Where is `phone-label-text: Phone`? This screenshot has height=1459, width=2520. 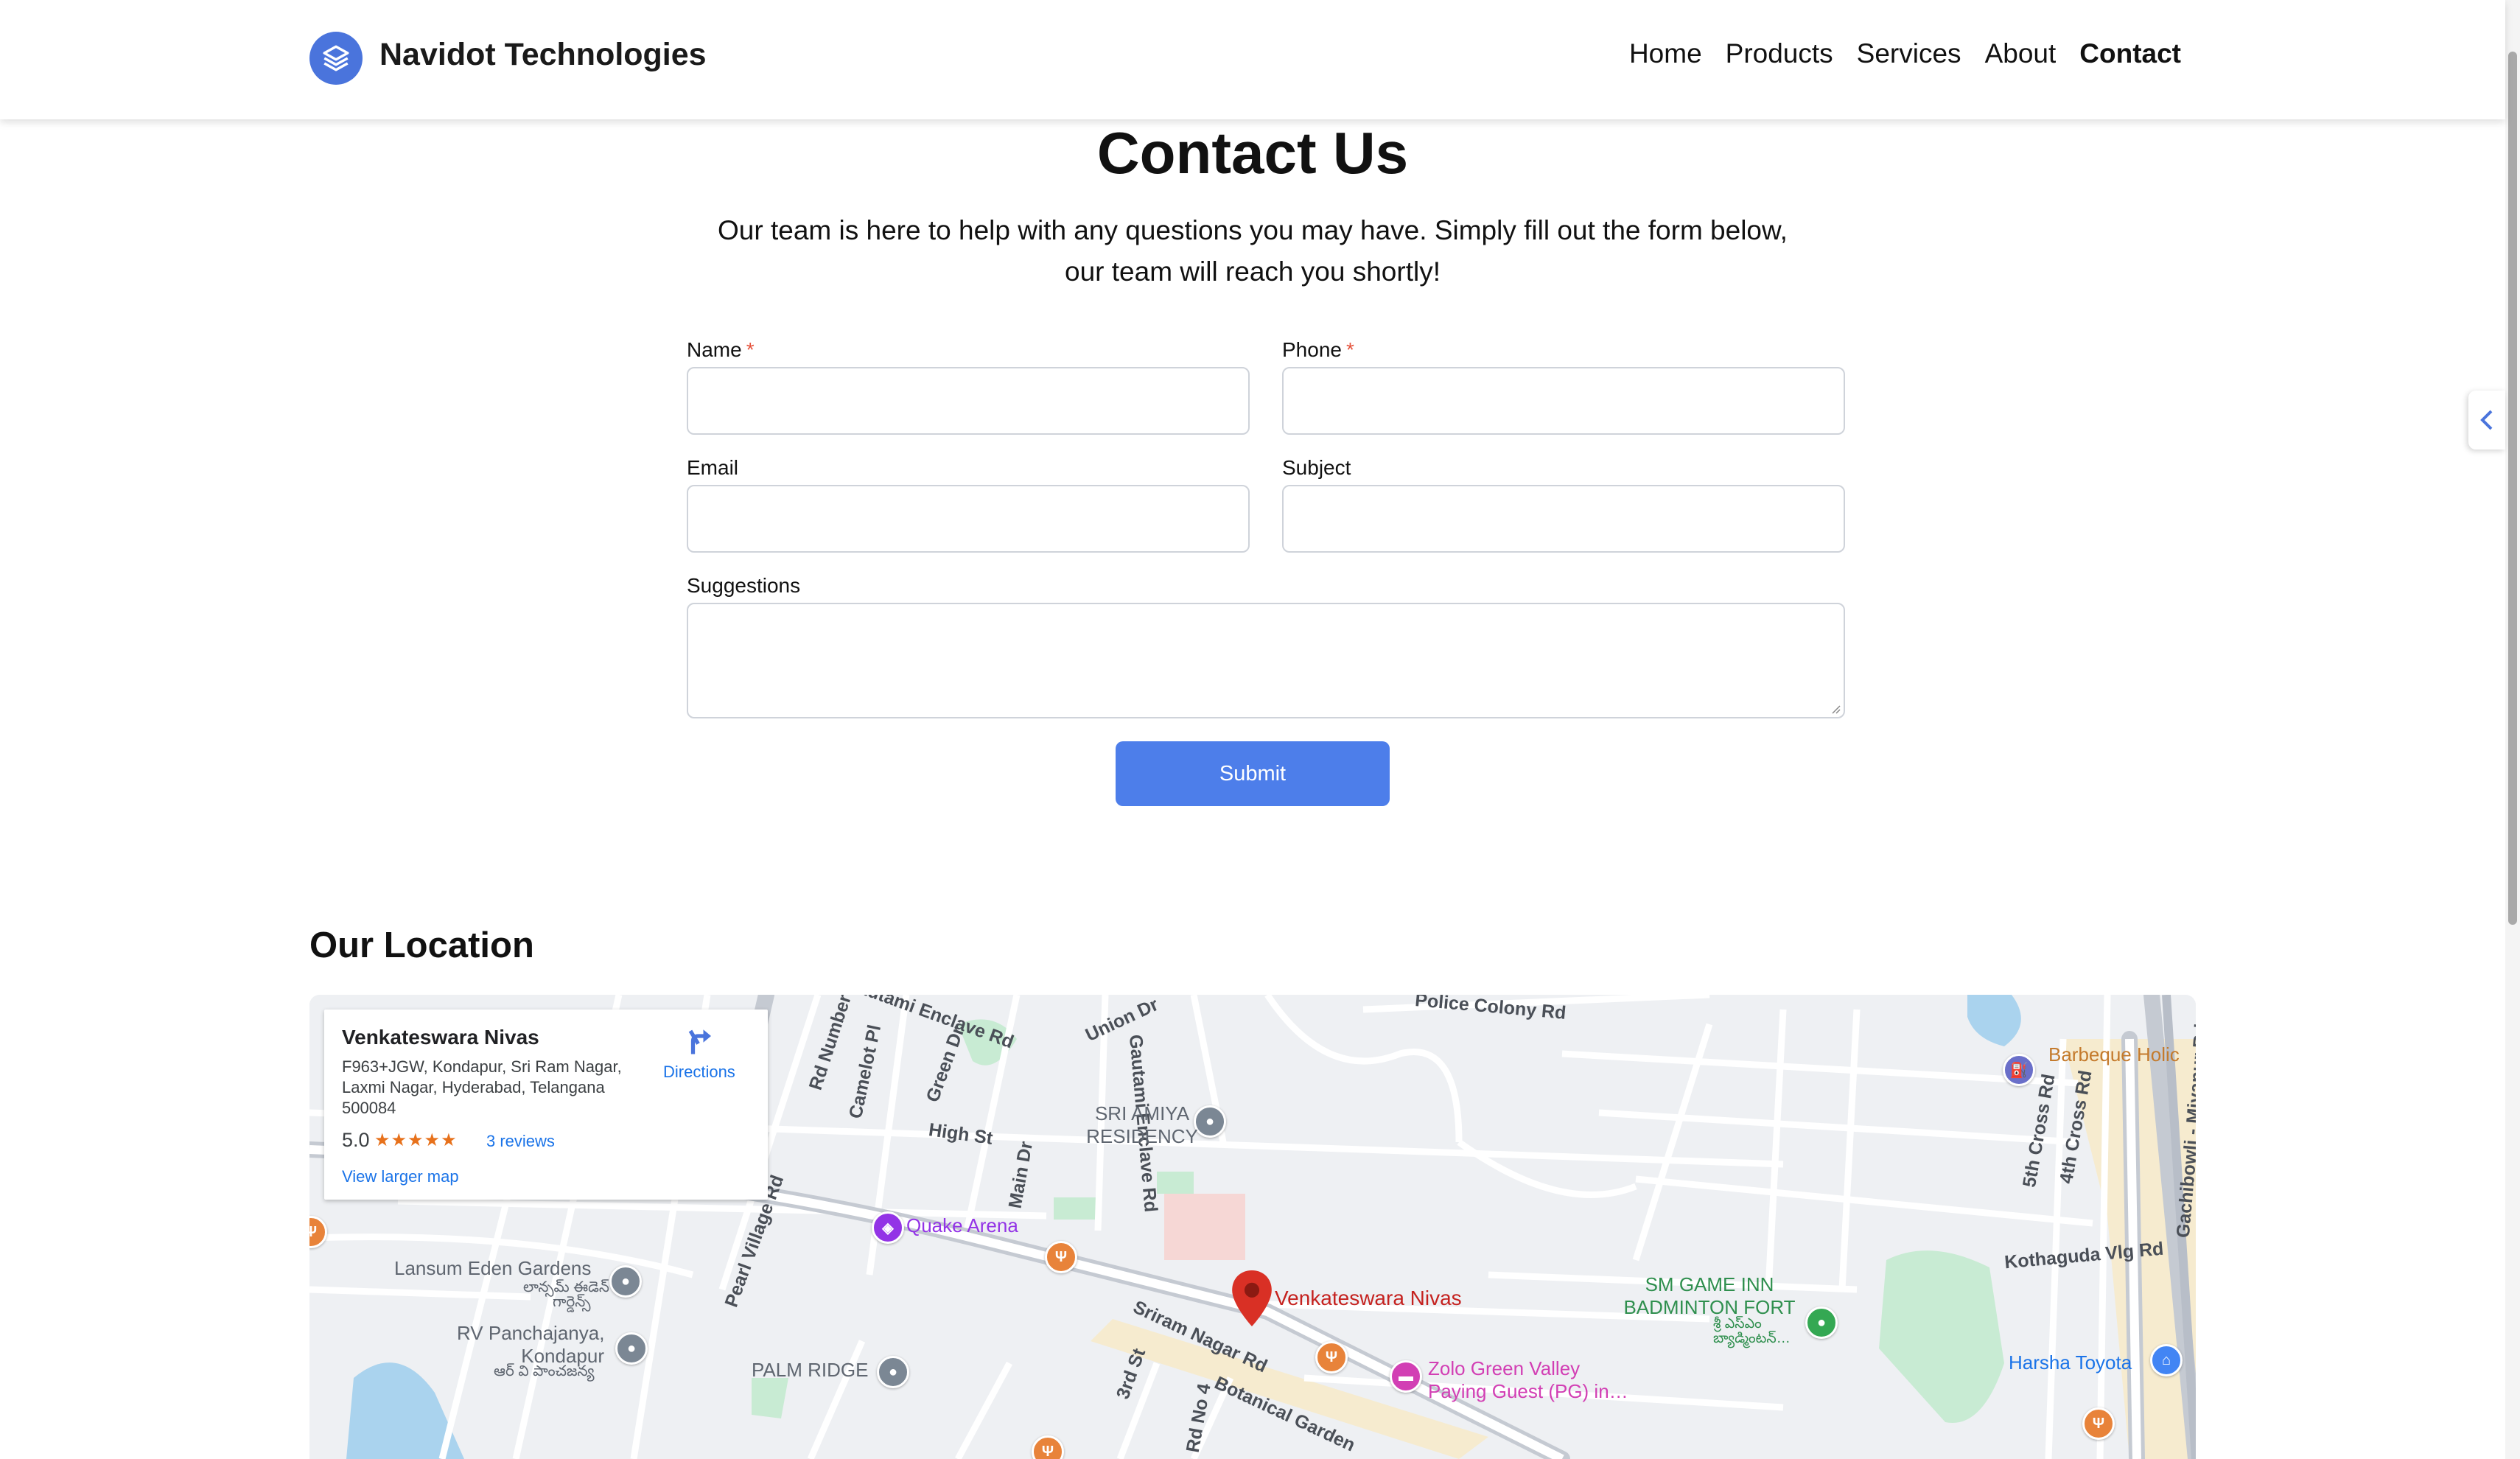 phone-label-text: Phone is located at coordinates (1312, 349).